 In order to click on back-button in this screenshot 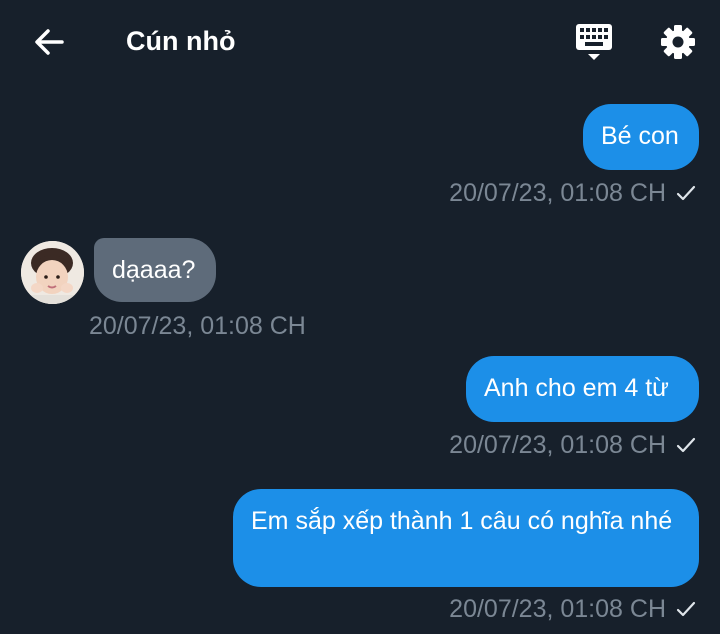, I will do `click(49, 42)`.